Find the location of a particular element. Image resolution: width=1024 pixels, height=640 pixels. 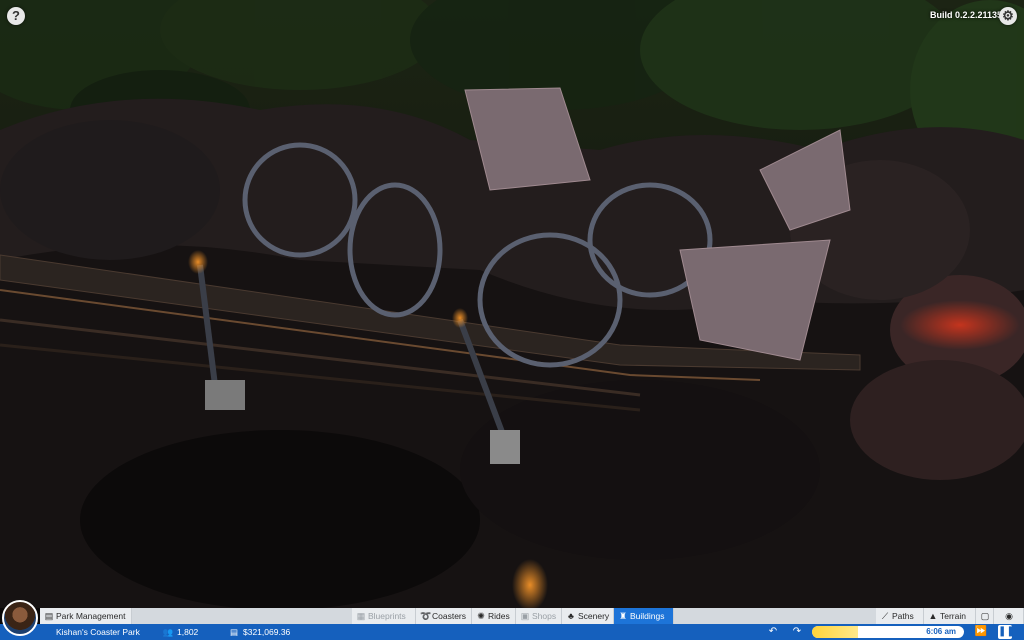

gear-icon: ⚙ is located at coordinates (1008, 15).